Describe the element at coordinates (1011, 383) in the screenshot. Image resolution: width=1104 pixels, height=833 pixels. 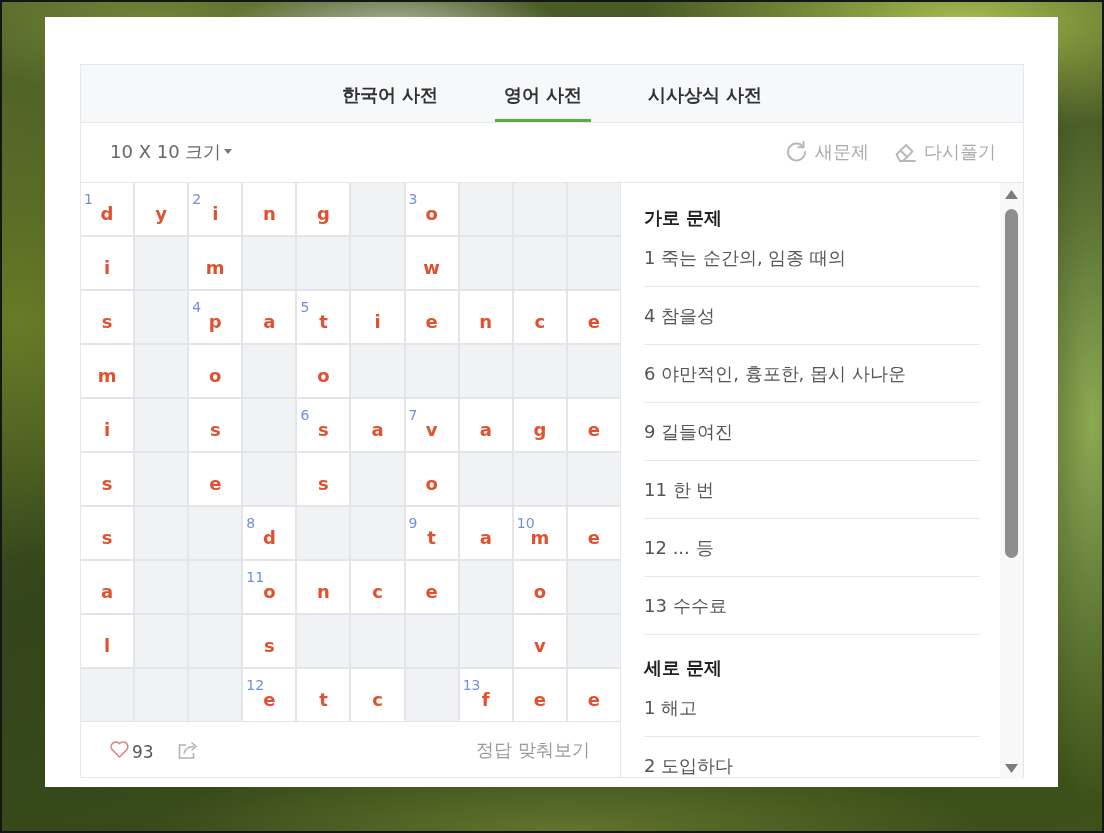
I see `scrollbar-thumb` at that location.